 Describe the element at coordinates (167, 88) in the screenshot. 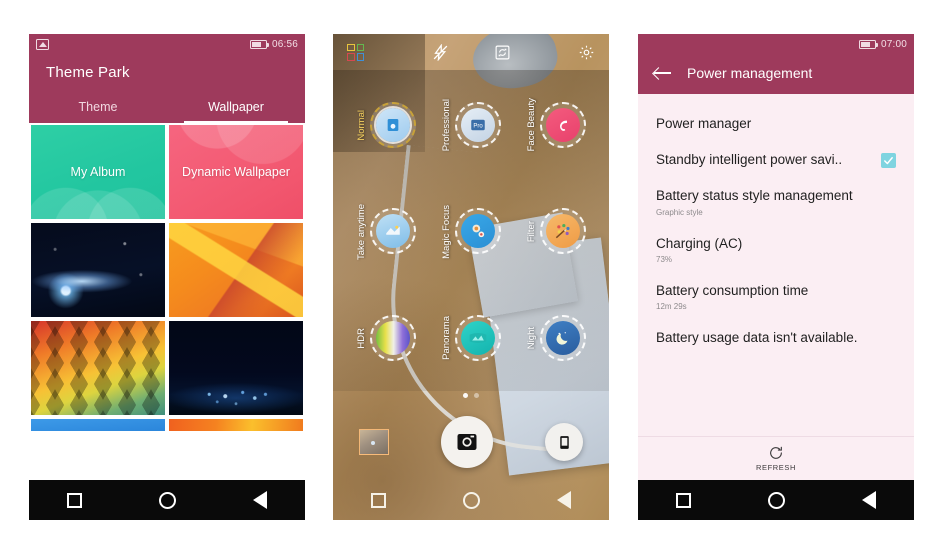

I see `theme-park-header: Theme Park Theme Wallpaper` at that location.